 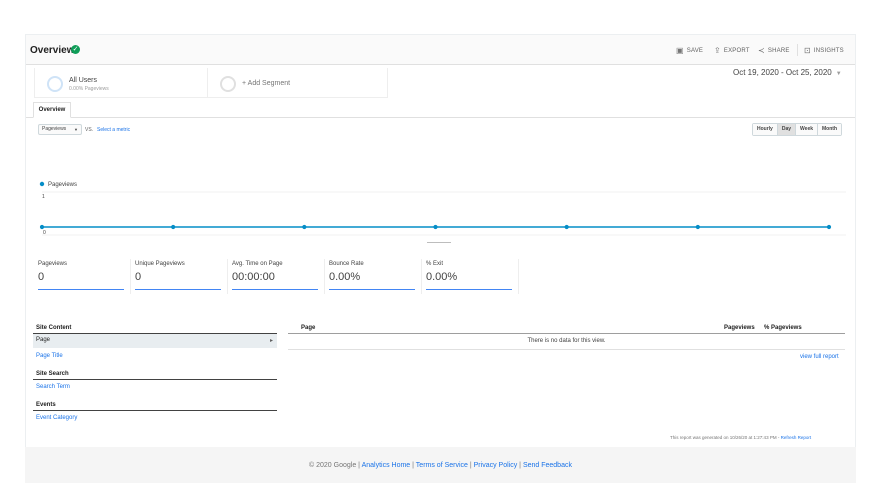 I want to click on legend-label: Pageviews, so click(x=62, y=185).